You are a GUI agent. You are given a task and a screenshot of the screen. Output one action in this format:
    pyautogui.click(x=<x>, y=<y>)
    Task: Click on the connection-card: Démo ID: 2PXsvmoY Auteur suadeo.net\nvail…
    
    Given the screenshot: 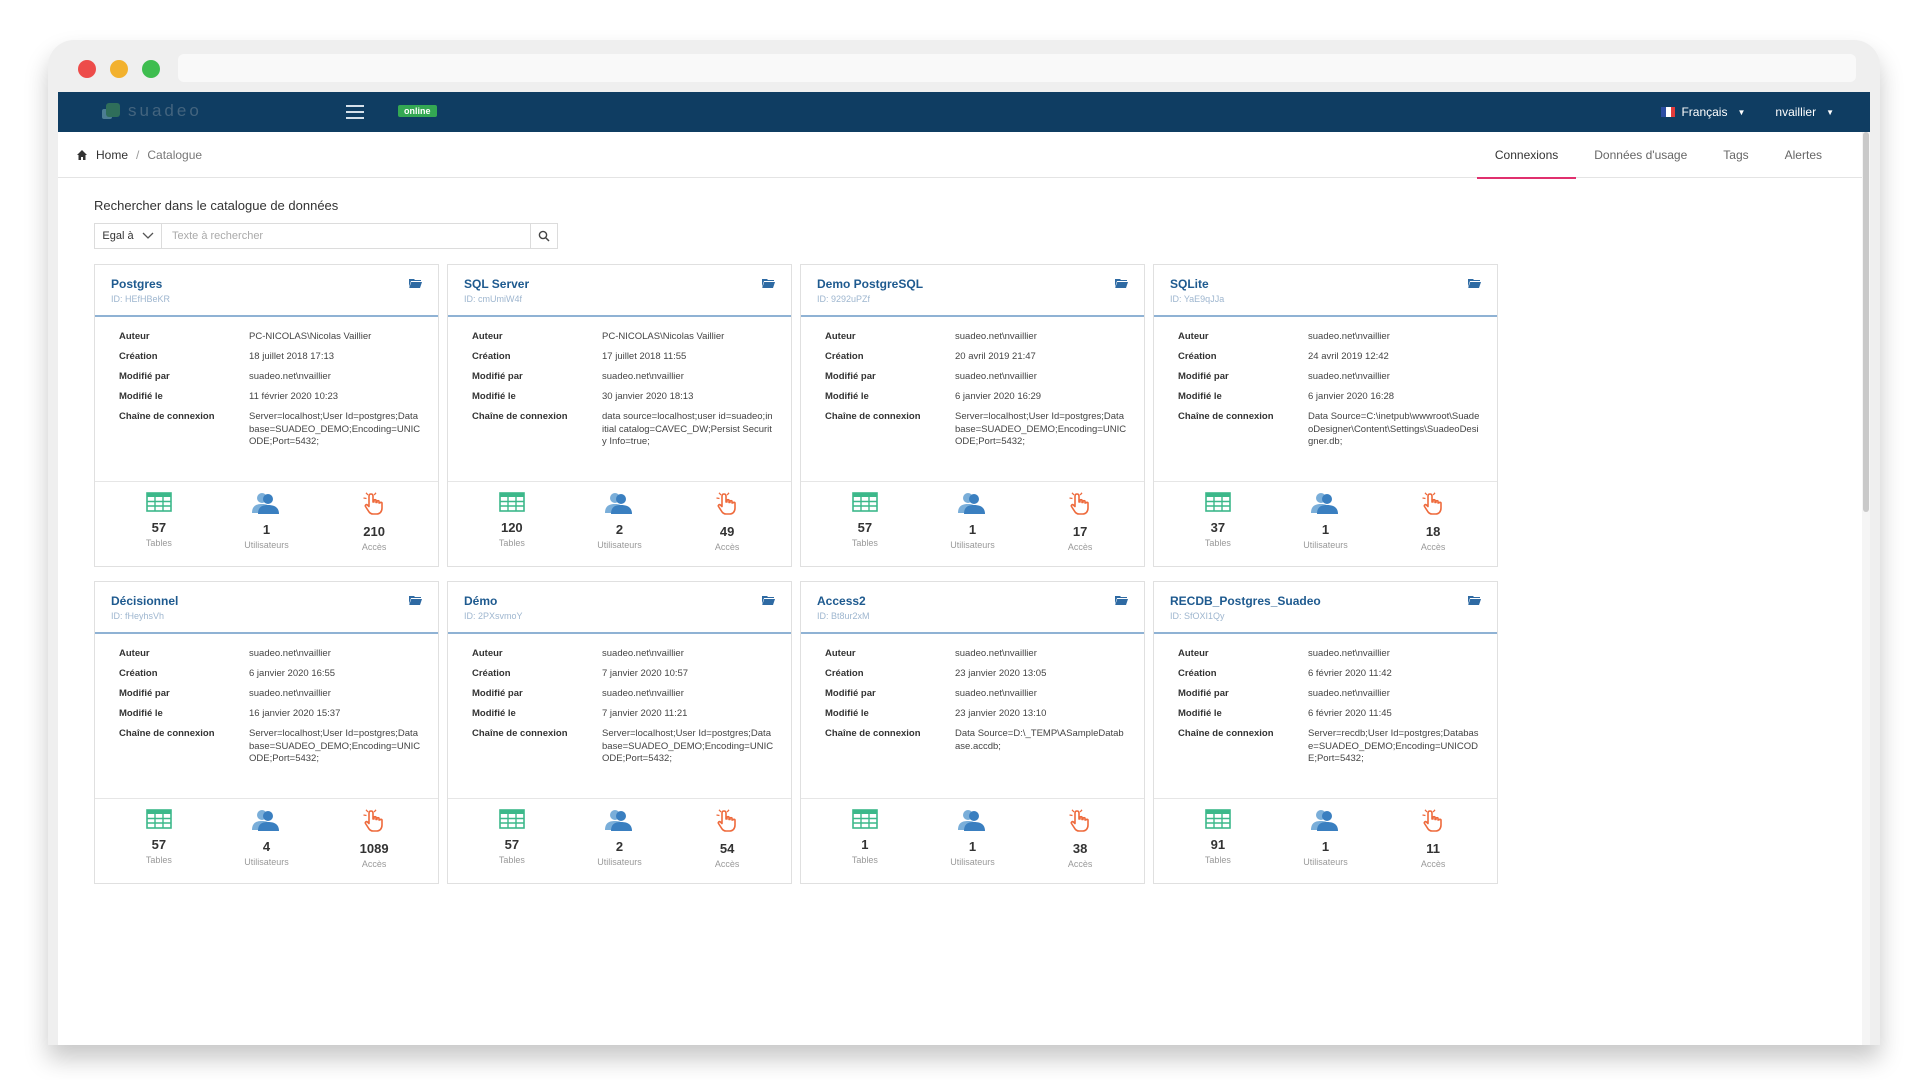 What is the action you would take?
    pyautogui.click(x=619, y=732)
    